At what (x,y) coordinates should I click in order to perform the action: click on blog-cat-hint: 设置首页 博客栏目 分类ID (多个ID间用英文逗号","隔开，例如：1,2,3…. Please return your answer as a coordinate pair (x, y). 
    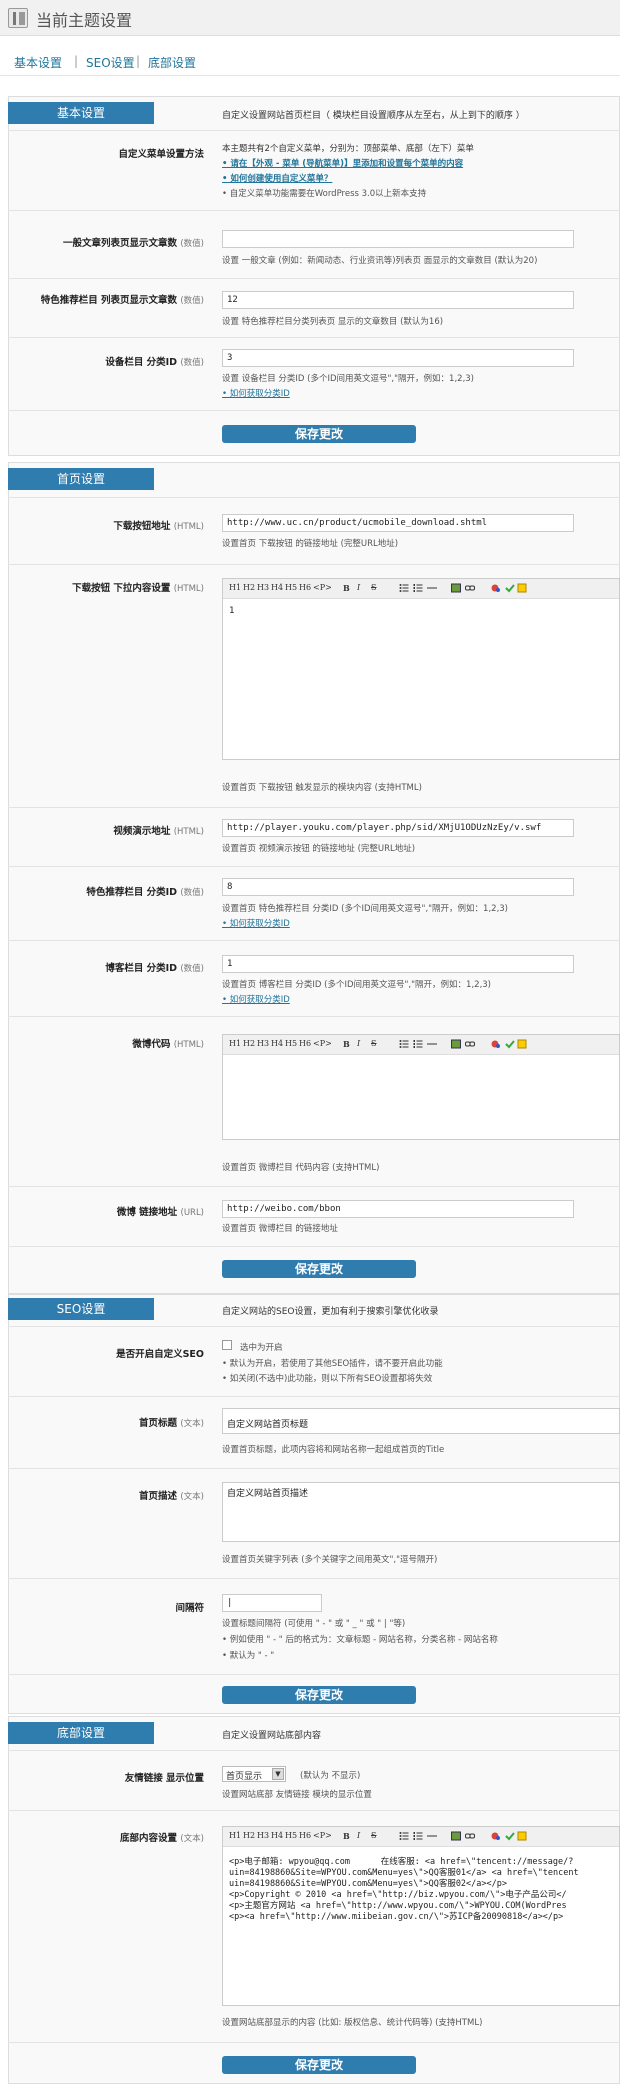
    Looking at the image, I should click on (356, 985).